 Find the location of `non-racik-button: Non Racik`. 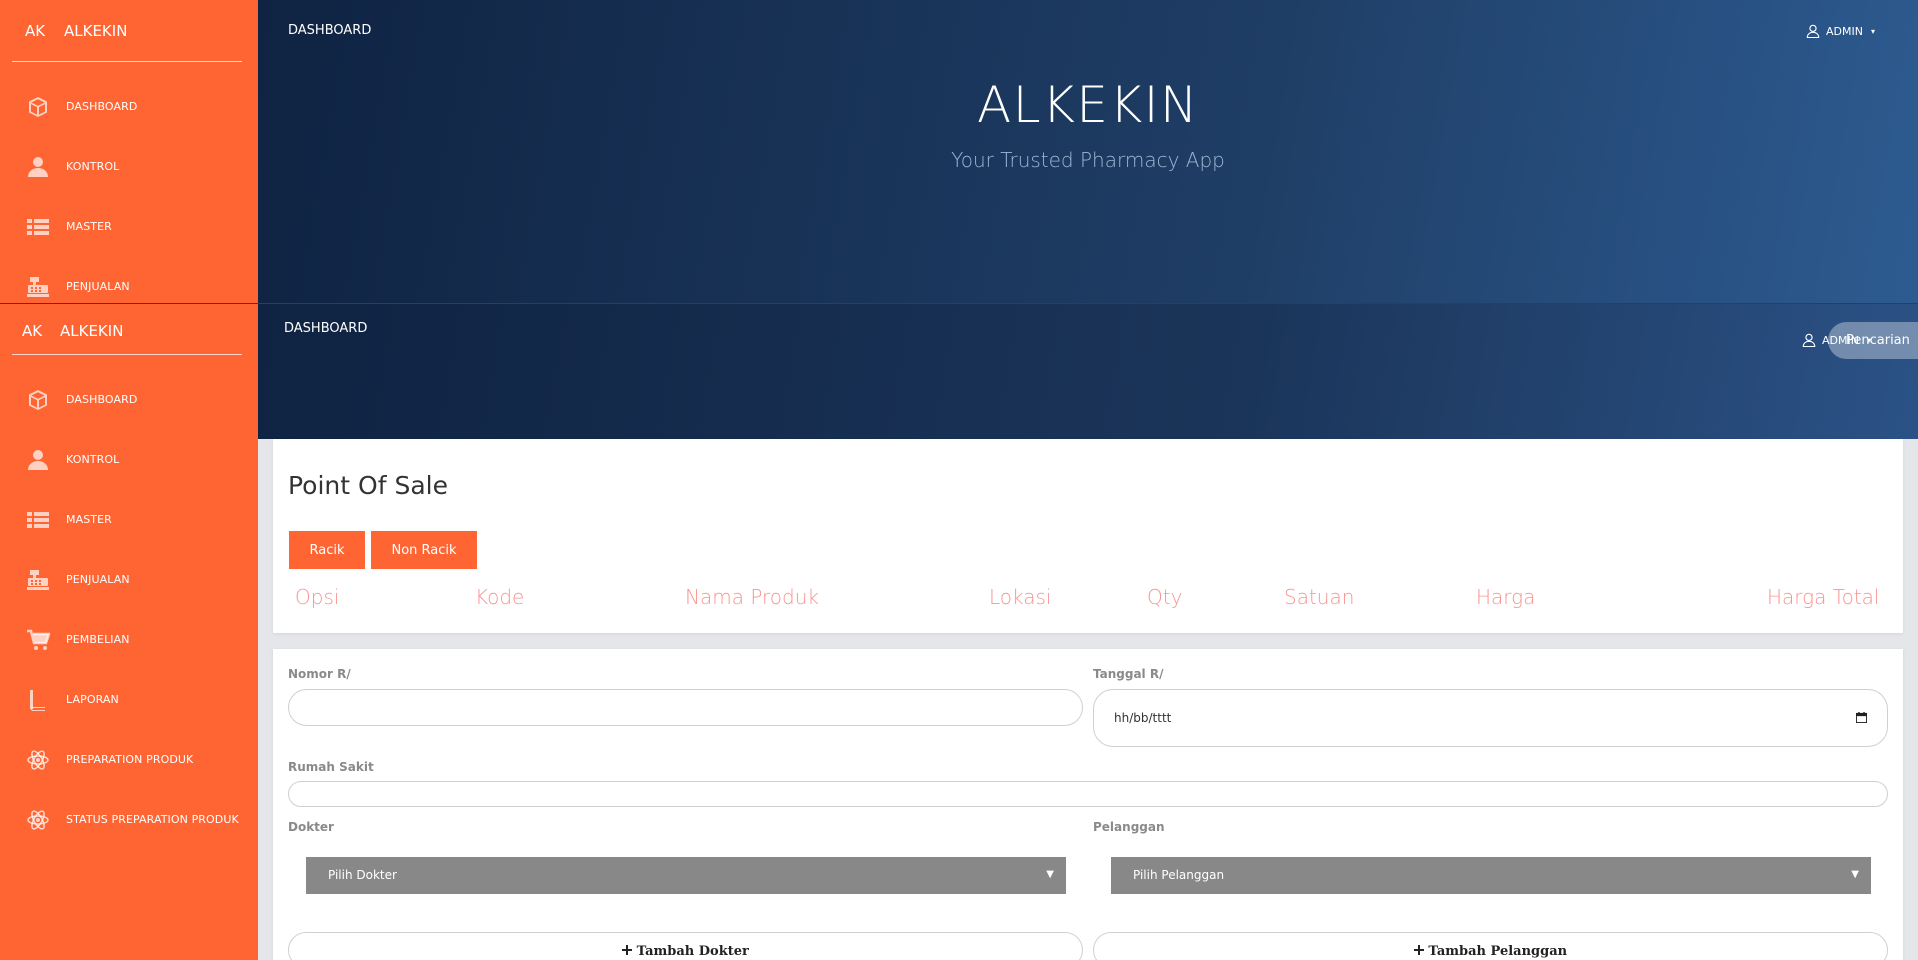

non-racik-button: Non Racik is located at coordinates (424, 550).